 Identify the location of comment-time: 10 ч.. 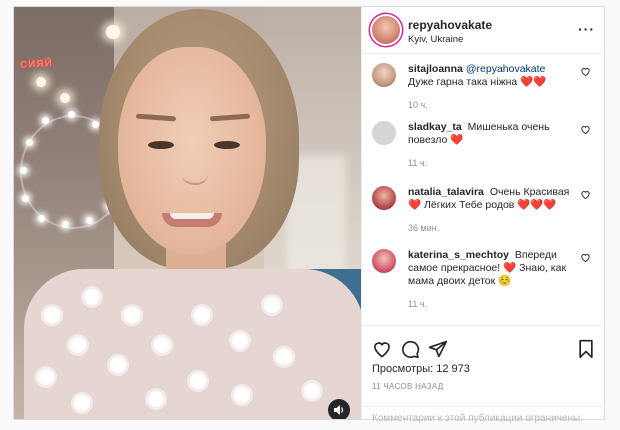
(418, 105).